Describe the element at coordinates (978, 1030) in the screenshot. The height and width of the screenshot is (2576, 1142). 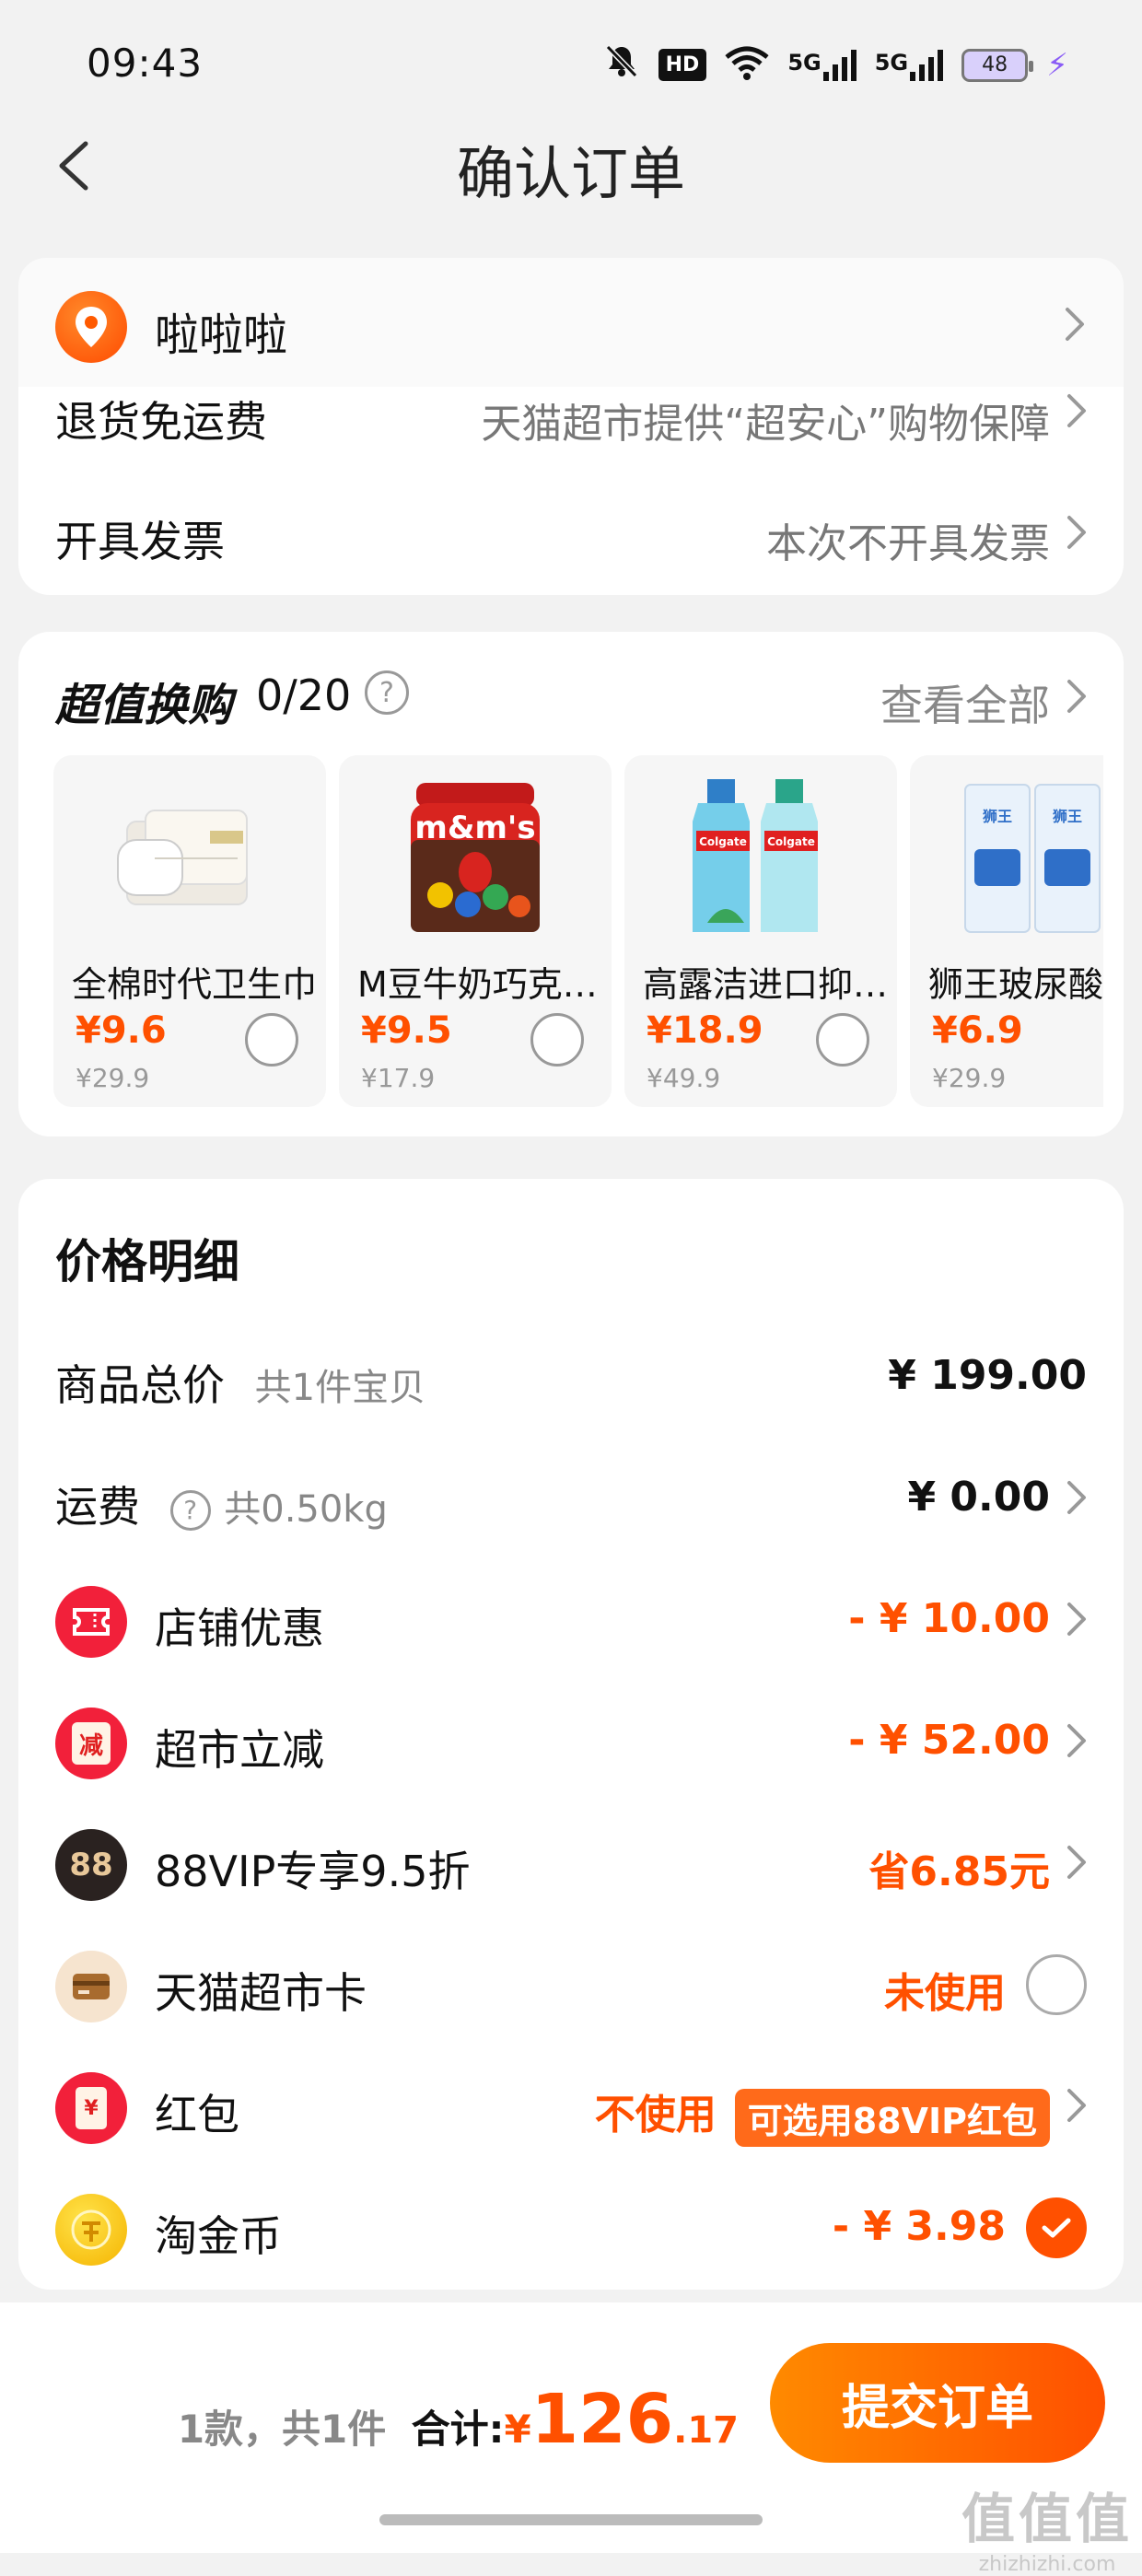
I see `product-price: ¥6.9` at that location.